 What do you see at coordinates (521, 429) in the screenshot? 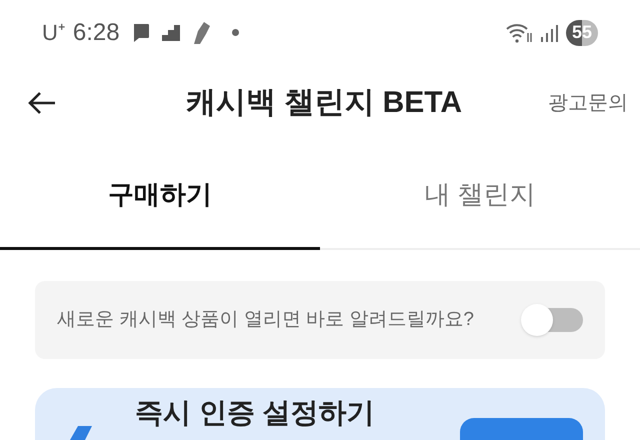
I see `promo-button` at bounding box center [521, 429].